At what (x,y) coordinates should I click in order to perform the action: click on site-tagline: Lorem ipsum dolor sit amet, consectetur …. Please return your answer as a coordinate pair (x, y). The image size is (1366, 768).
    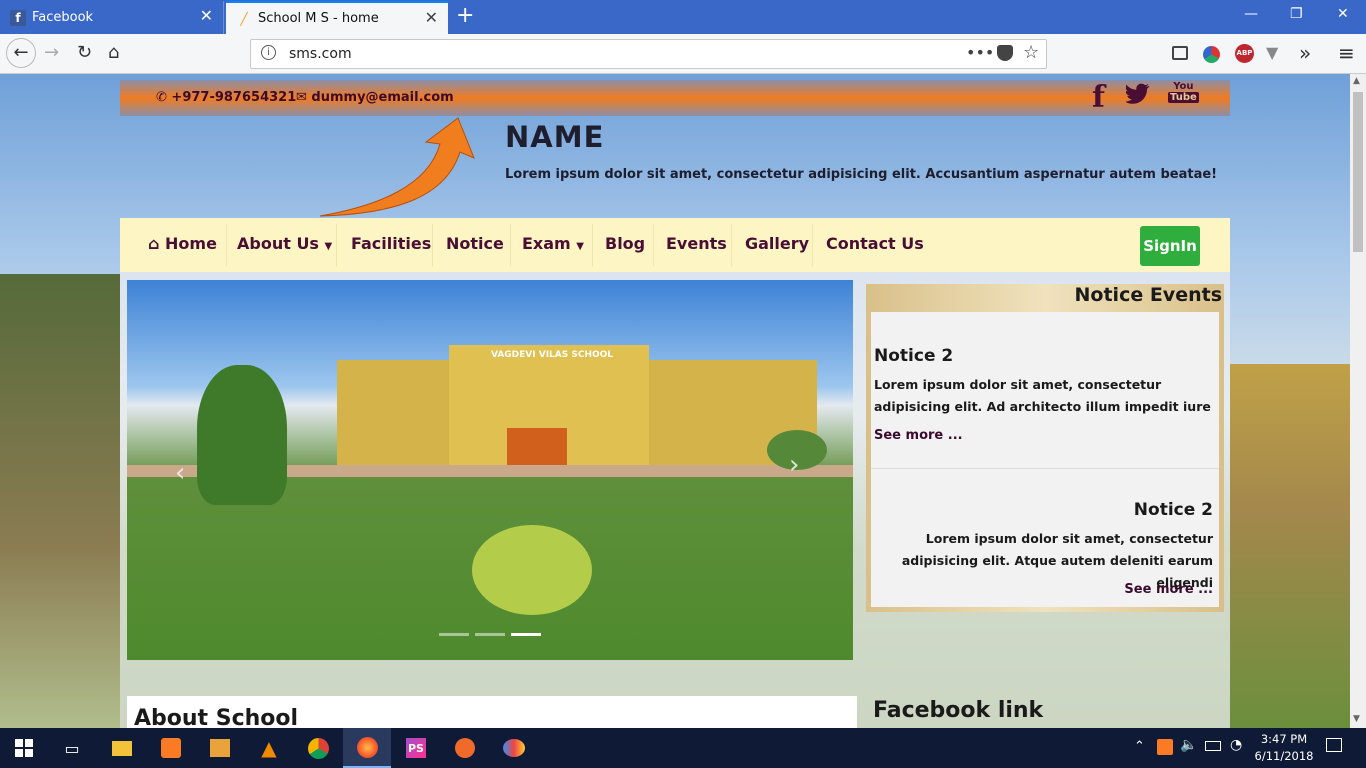
    Looking at the image, I should click on (861, 174).